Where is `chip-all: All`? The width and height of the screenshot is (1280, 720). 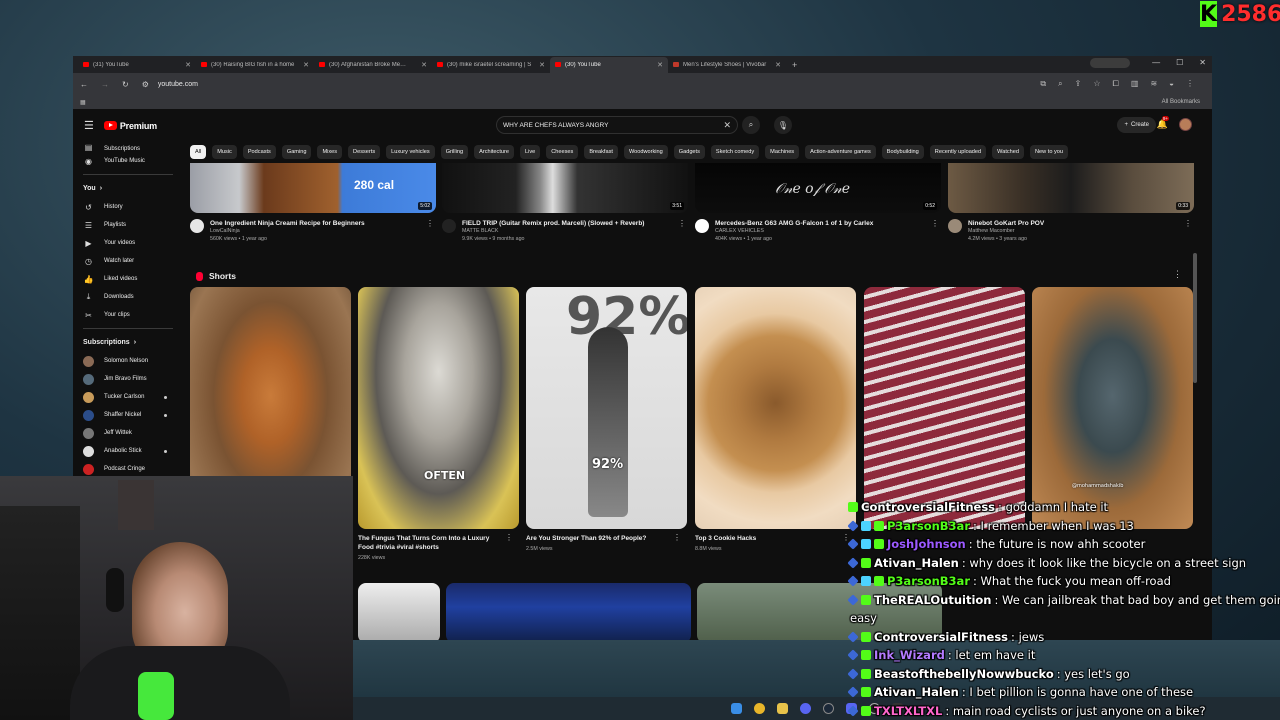
chip-all: All is located at coordinates (198, 152).